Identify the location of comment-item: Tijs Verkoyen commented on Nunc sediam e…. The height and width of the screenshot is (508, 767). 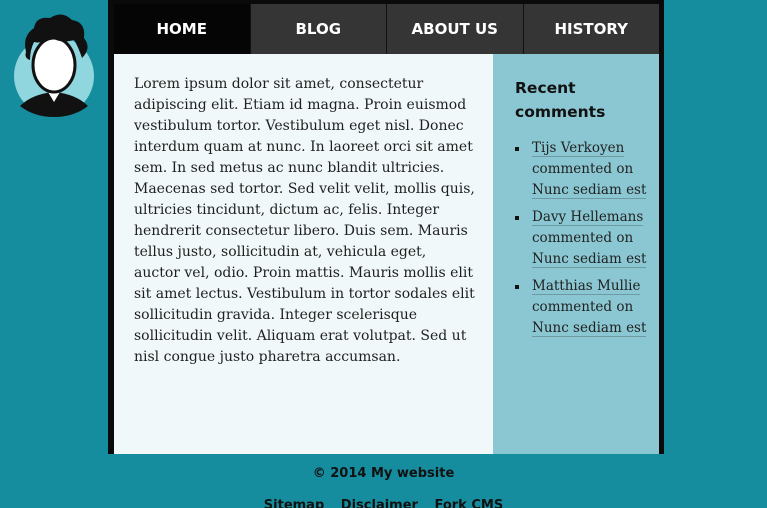
(582, 169).